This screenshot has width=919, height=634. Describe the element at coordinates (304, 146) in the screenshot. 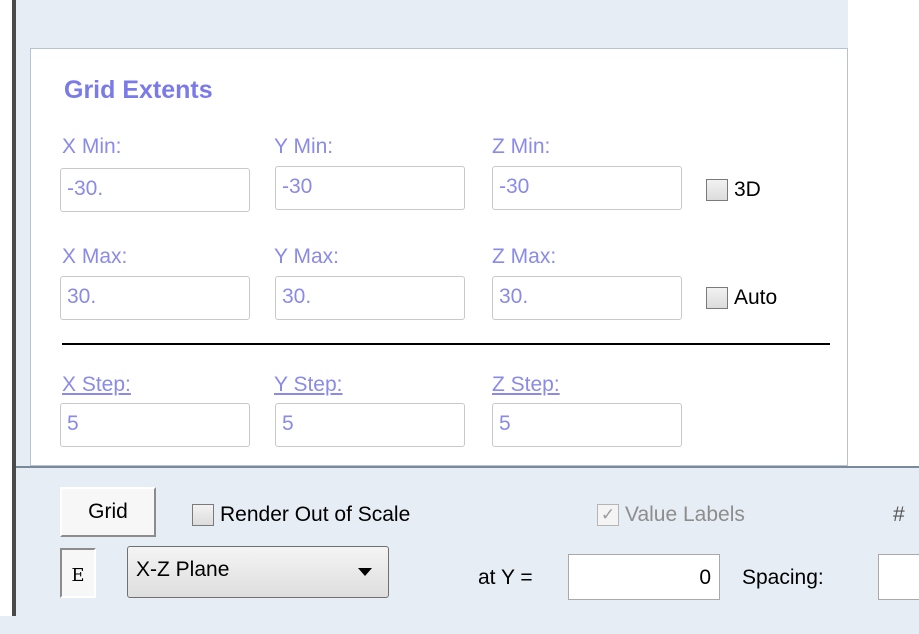

I see `y-min-label: Y Min:` at that location.